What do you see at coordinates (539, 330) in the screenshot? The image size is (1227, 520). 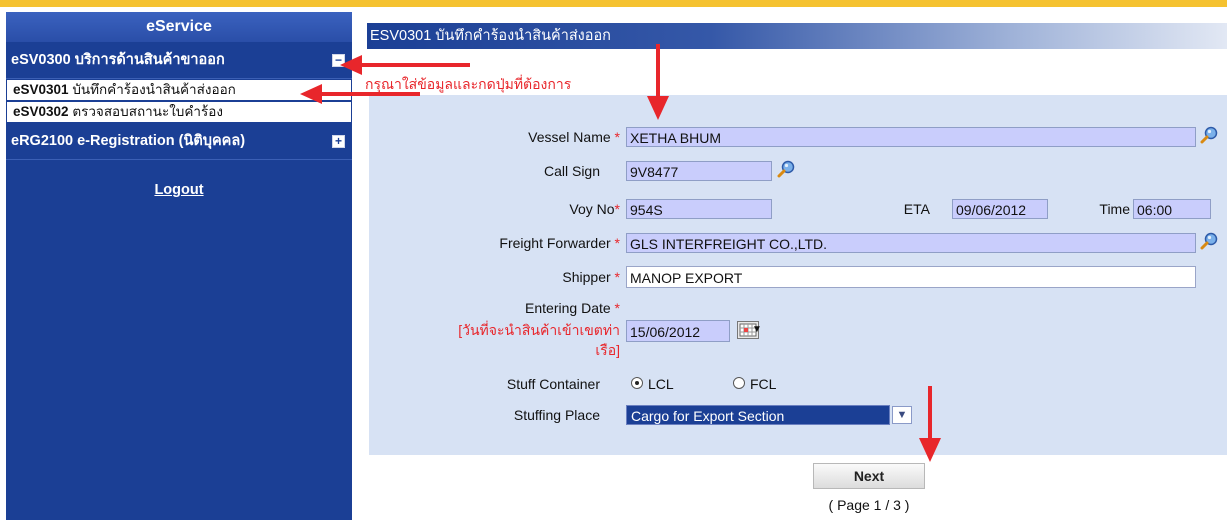 I see `entering-date-note: [วันที่จะนำสินค้าเข้าเขตท่า` at bounding box center [539, 330].